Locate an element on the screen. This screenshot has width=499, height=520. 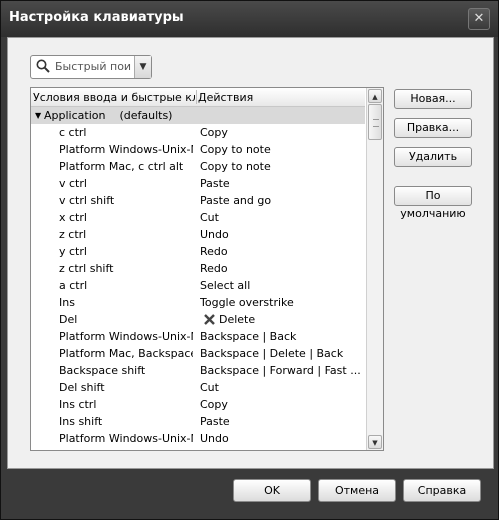
search-placeholder: Быстрый поиск is located at coordinates (93, 66).